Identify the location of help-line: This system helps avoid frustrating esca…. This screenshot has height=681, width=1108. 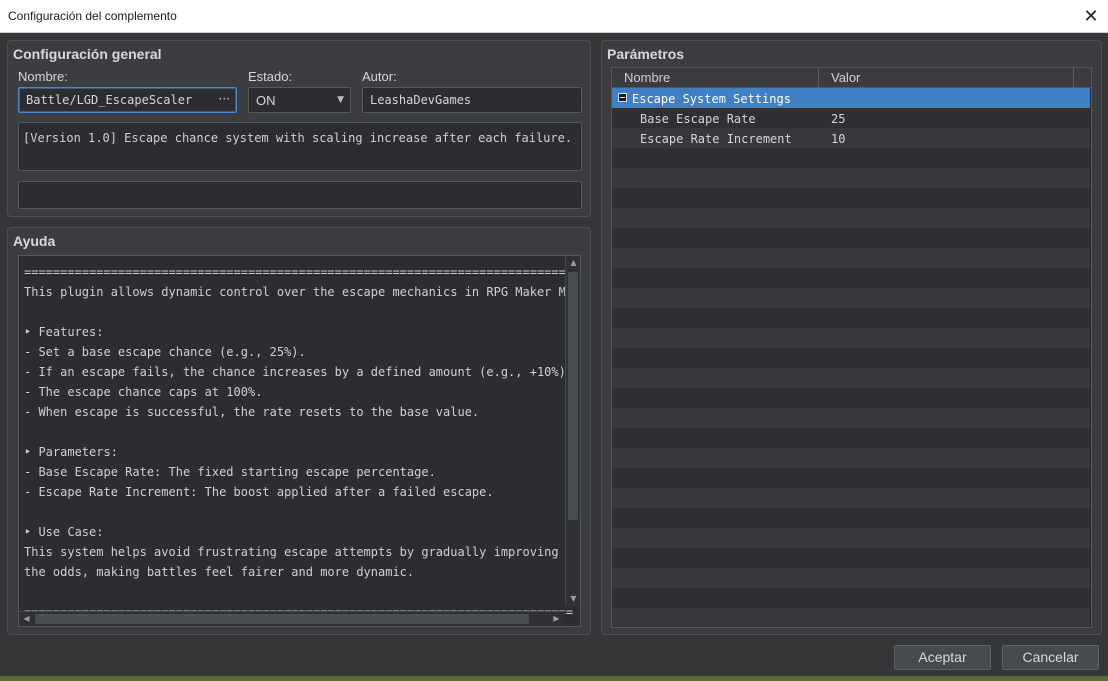
(291, 552).